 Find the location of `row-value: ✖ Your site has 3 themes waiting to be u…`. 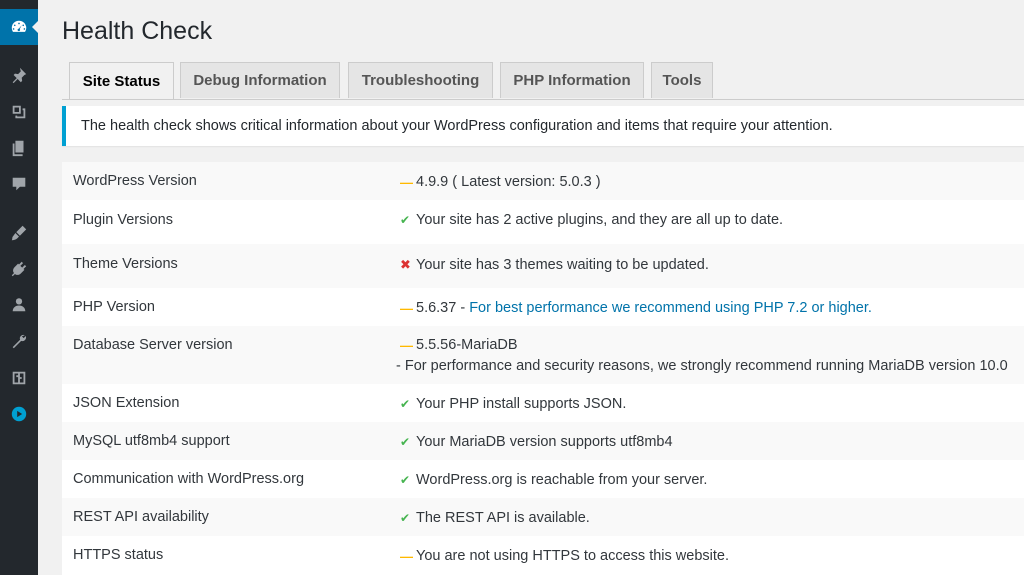

row-value: ✖ Your site has 3 themes waiting to be u… is located at coordinates (554, 265).